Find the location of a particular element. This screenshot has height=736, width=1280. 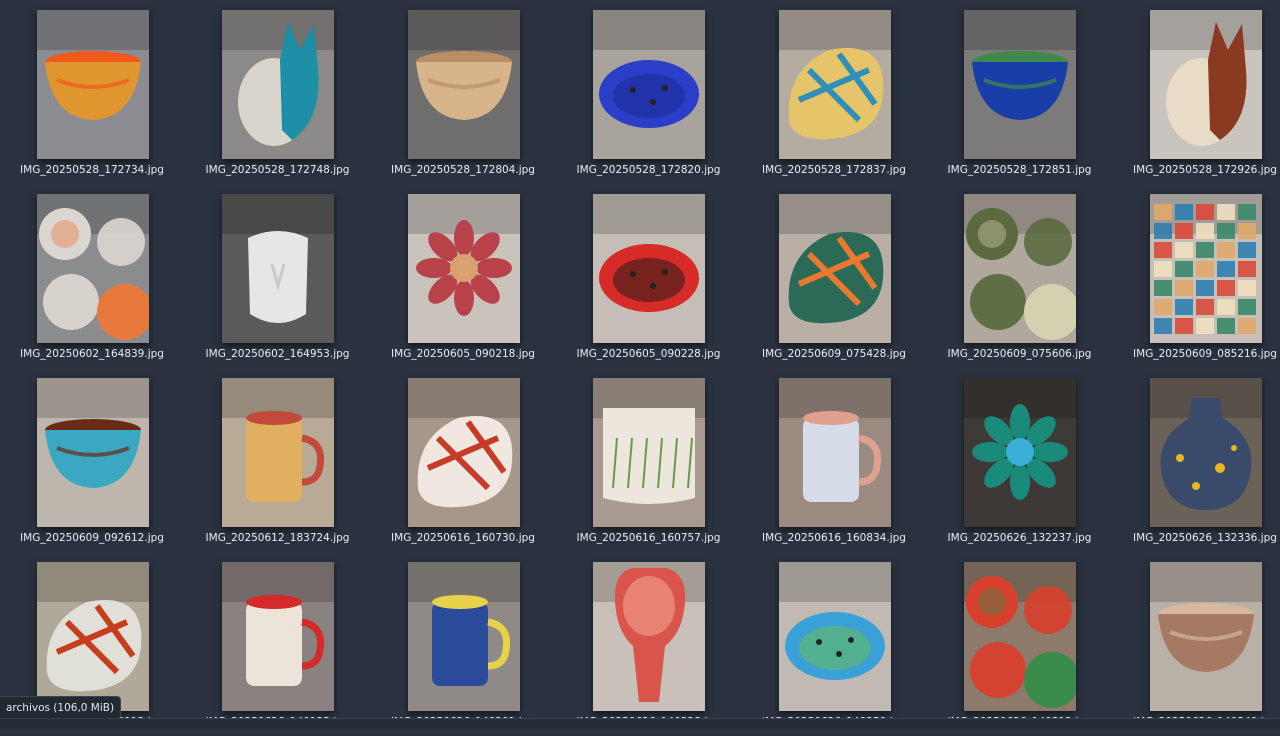

file-item: IMG_20250605_090228.jpg is located at coordinates (648, 276).